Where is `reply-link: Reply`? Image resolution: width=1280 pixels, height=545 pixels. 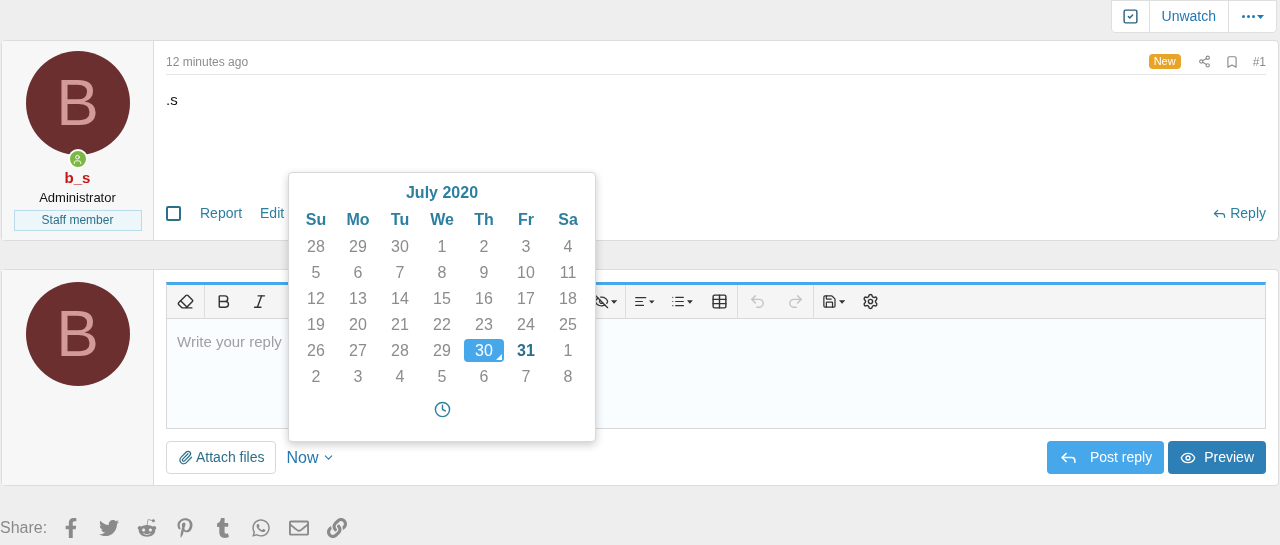
reply-link: Reply is located at coordinates (1239, 213).